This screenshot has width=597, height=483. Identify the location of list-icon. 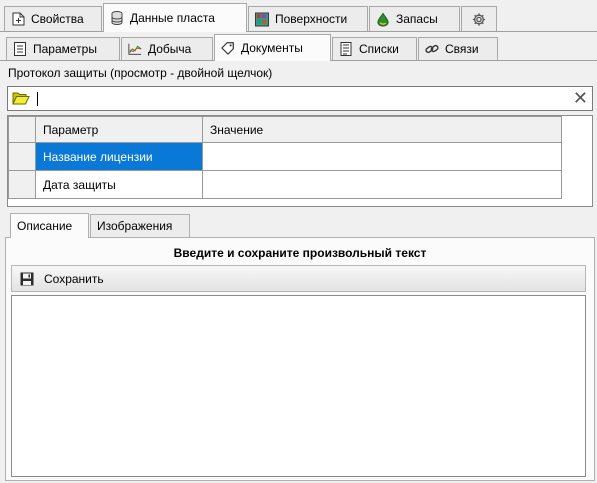
(346, 49).